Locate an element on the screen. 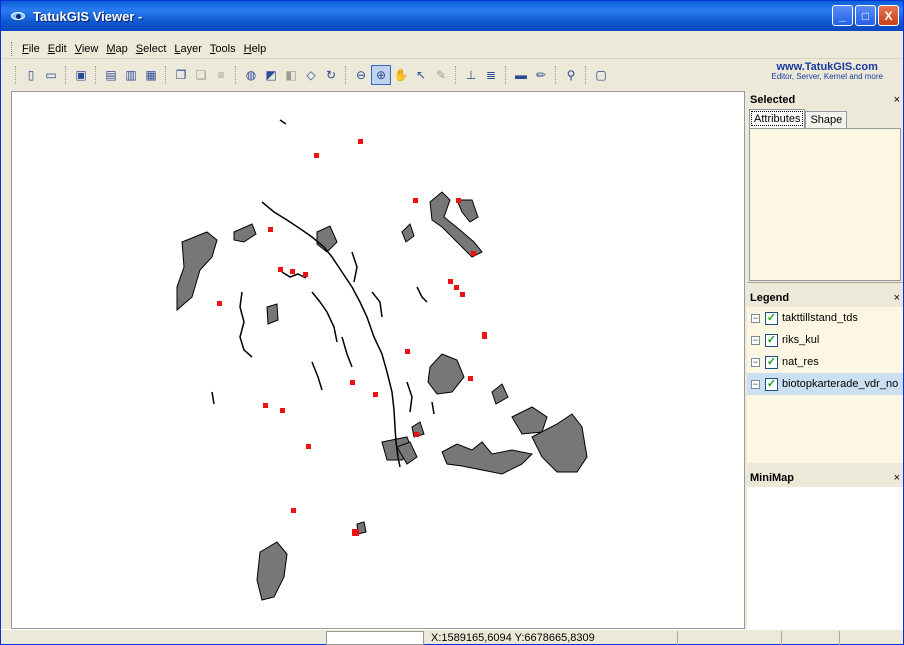 The width and height of the screenshot is (904, 645). open-button: ▭ is located at coordinates (51, 75).